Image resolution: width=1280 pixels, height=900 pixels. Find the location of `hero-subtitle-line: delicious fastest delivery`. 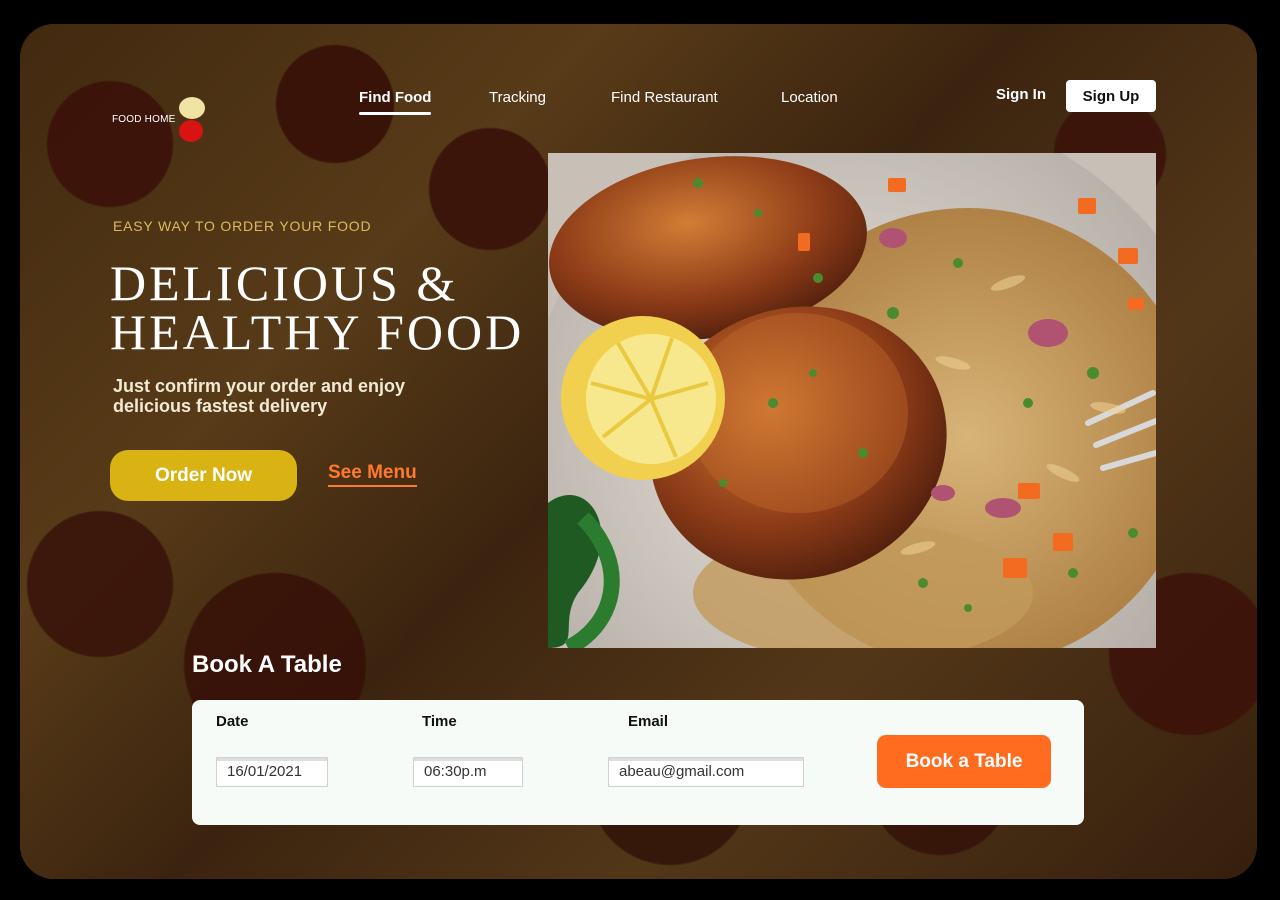

hero-subtitle-line: delicious fastest delivery is located at coordinates (220, 406).